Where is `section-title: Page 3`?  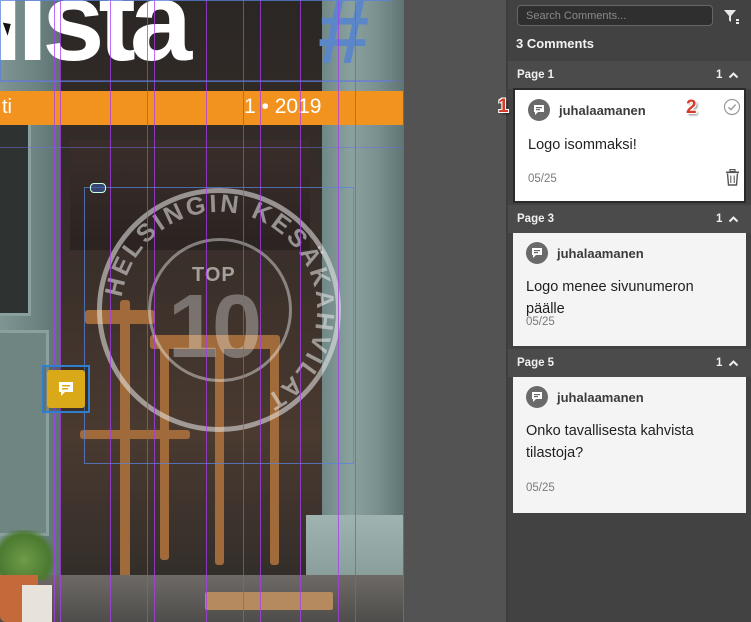 section-title: Page 3 is located at coordinates (536, 219).